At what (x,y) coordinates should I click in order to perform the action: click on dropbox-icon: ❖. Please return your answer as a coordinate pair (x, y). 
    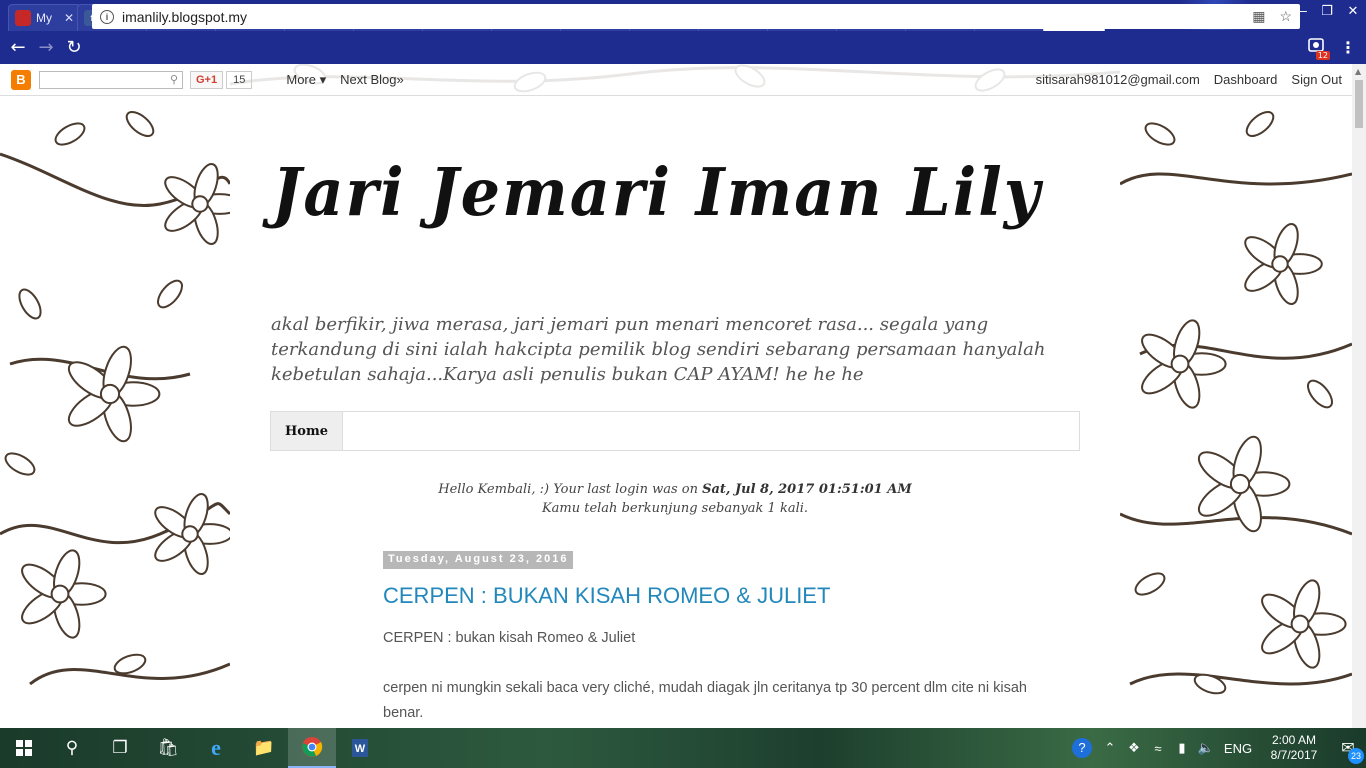
    Looking at the image, I should click on (1134, 748).